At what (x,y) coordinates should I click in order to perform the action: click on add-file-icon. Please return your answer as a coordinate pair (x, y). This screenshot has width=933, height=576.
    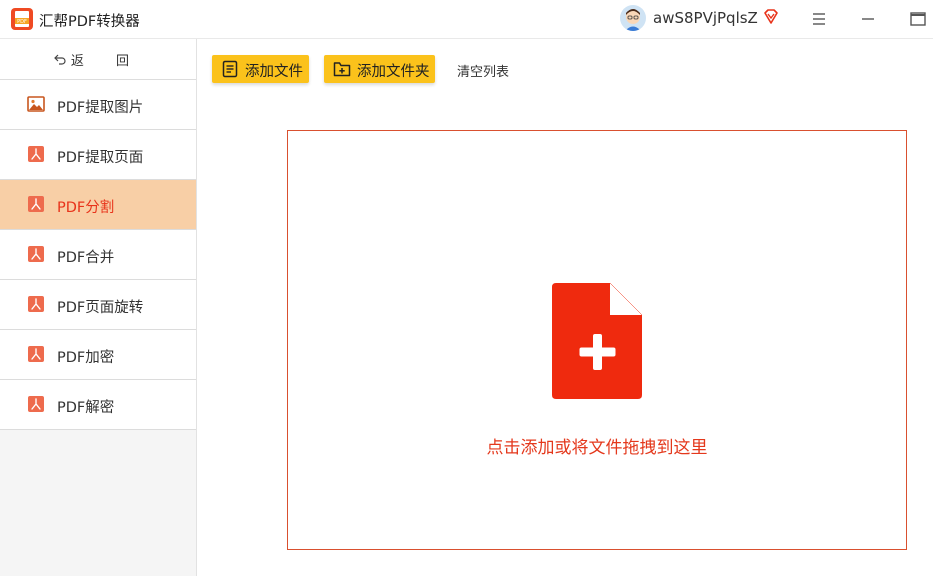
    Looking at the image, I should click on (597, 341).